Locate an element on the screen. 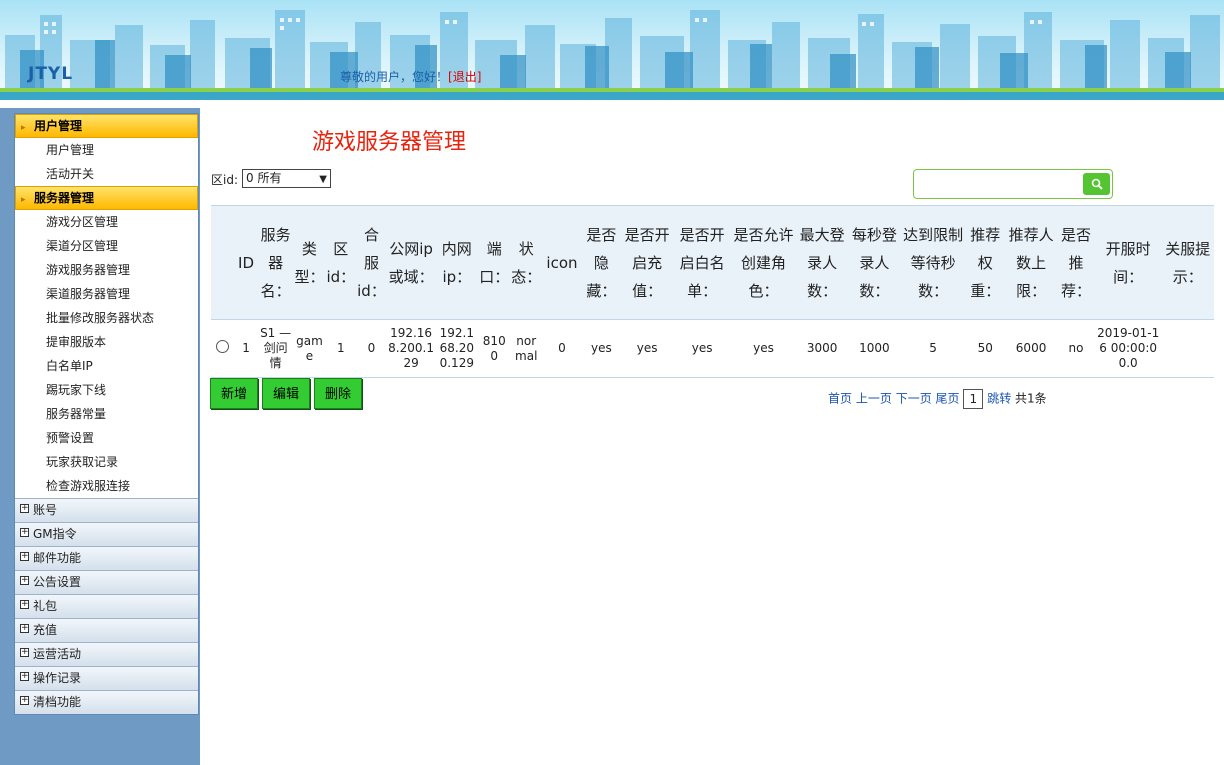 This screenshot has width=1224, height=765. col-server-name: 服务器名： is located at coordinates (275, 262).